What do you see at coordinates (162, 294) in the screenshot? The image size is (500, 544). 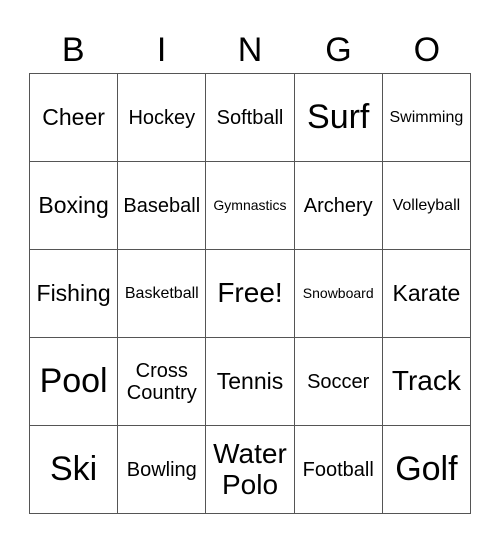 I see `bingo-cell: Basketball` at bounding box center [162, 294].